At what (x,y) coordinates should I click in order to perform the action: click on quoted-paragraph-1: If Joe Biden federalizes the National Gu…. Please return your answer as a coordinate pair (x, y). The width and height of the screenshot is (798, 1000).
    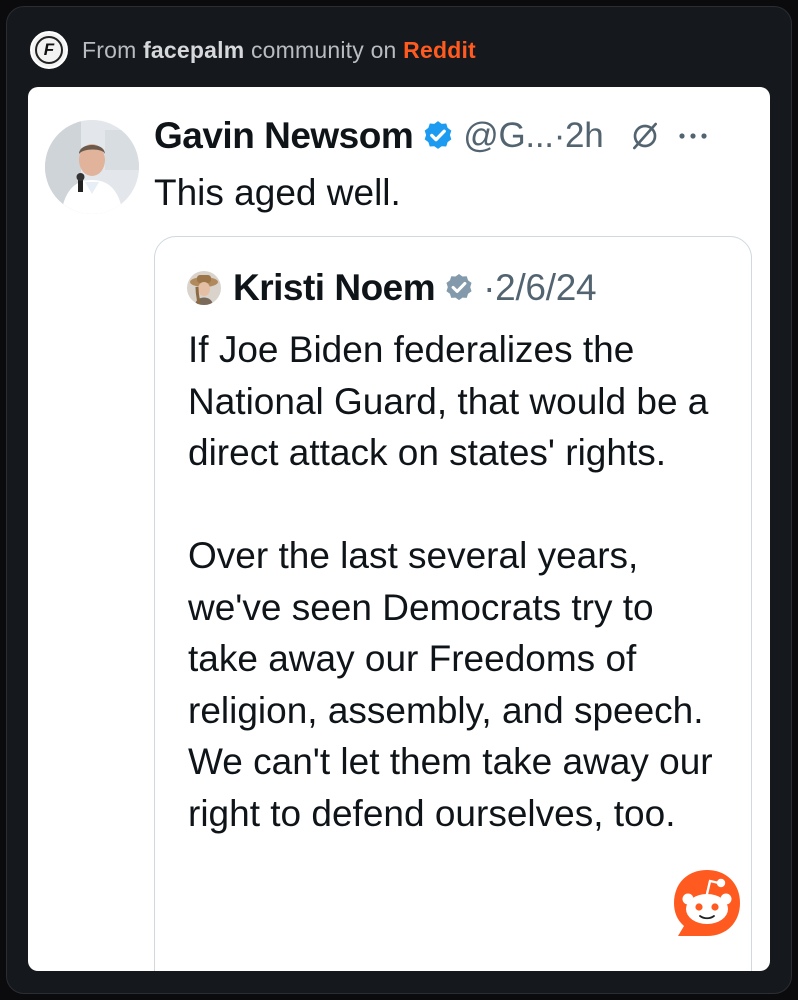
    Looking at the image, I should click on (448, 401).